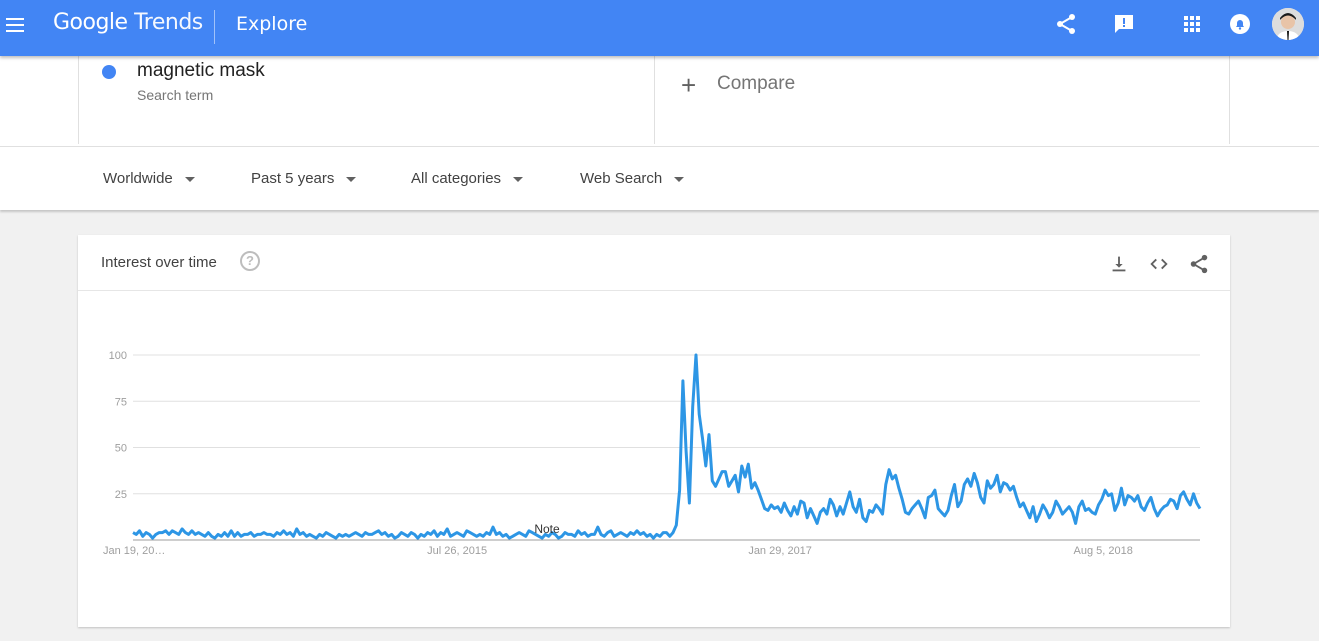 Image resolution: width=1319 pixels, height=641 pixels. I want to click on property-filter-label: Web Search, so click(621, 178).